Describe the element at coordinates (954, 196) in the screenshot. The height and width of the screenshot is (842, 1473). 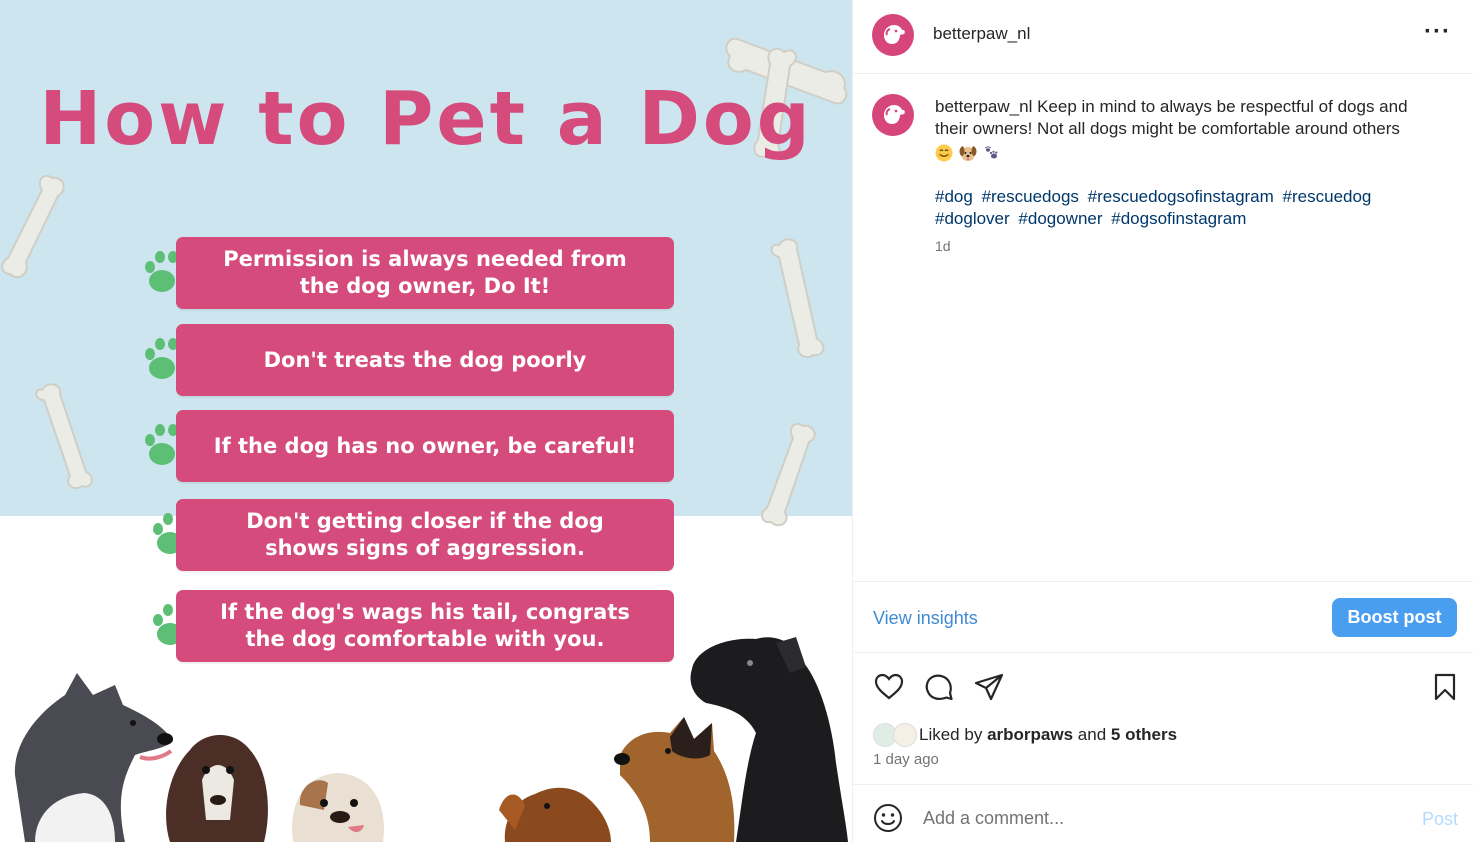
I see `hashtag-link: #dog` at that location.